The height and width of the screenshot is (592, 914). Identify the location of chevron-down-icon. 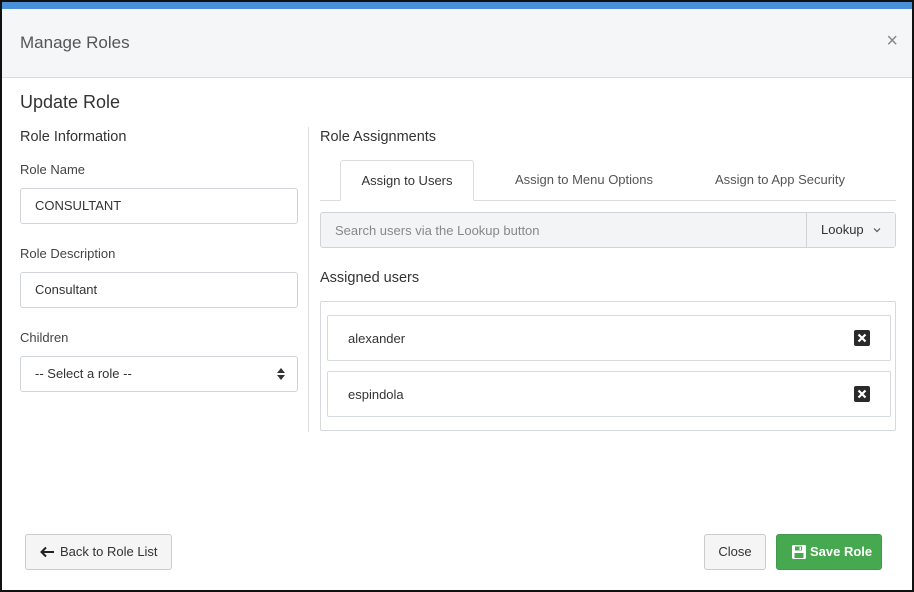
(877, 230).